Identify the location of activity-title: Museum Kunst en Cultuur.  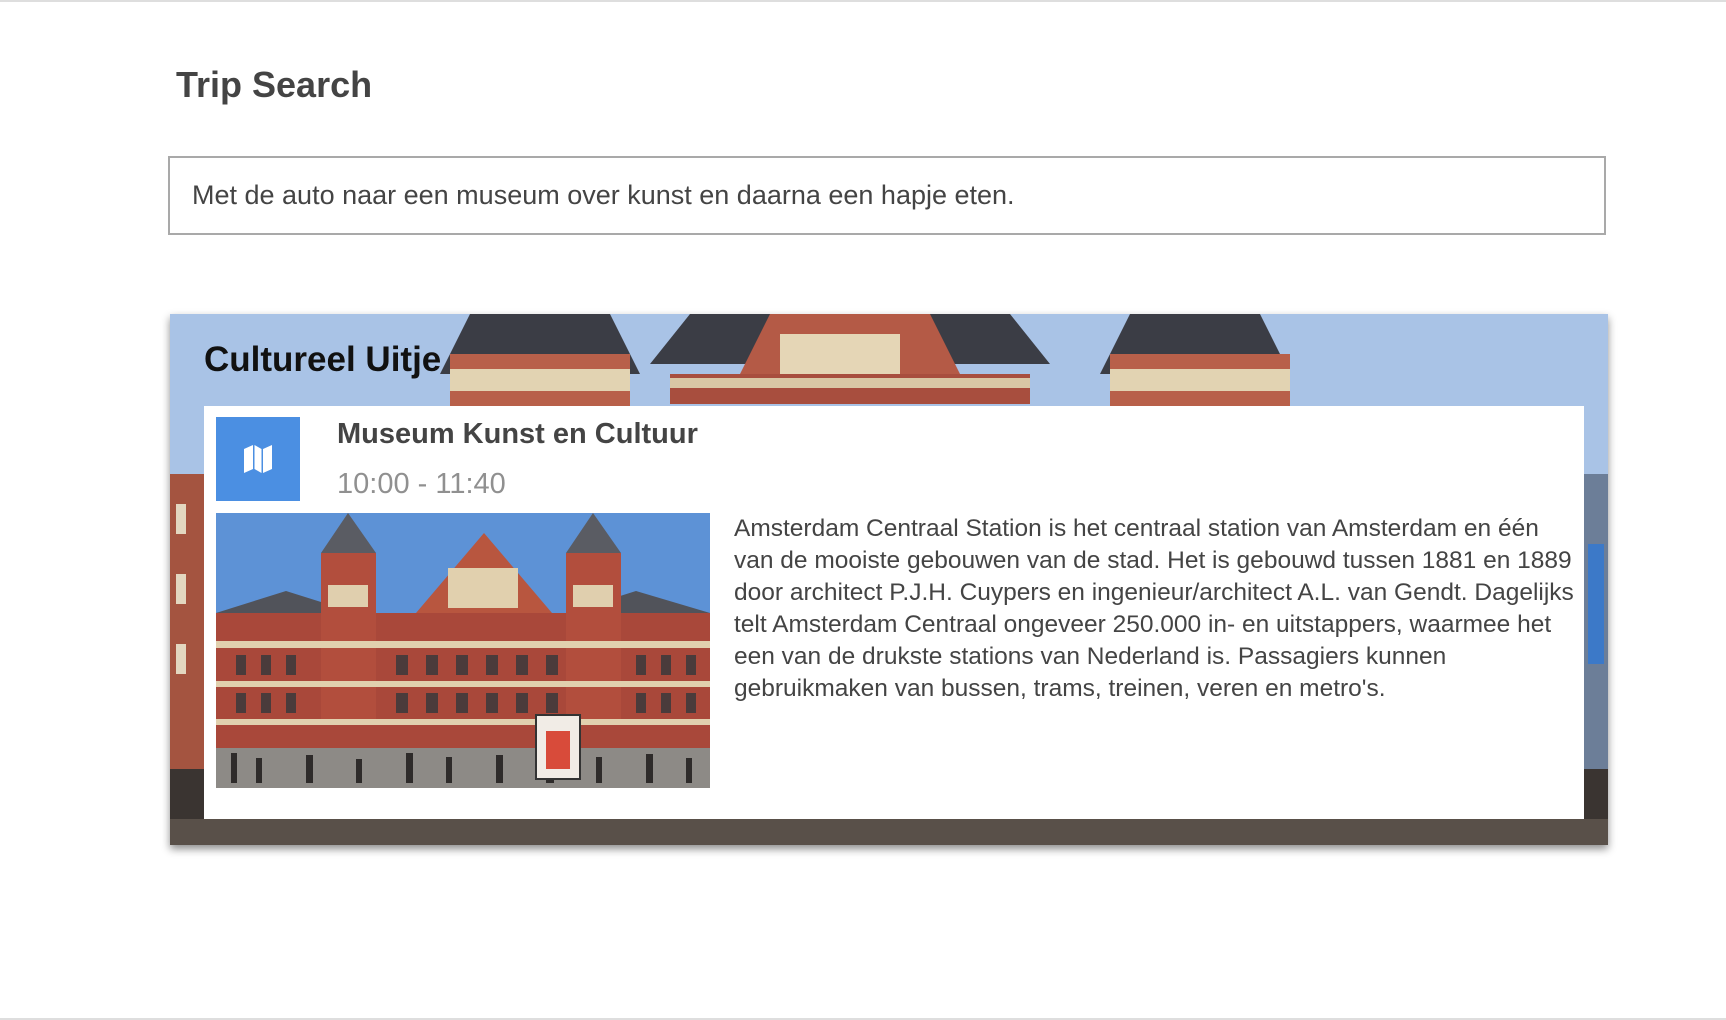
(517, 434).